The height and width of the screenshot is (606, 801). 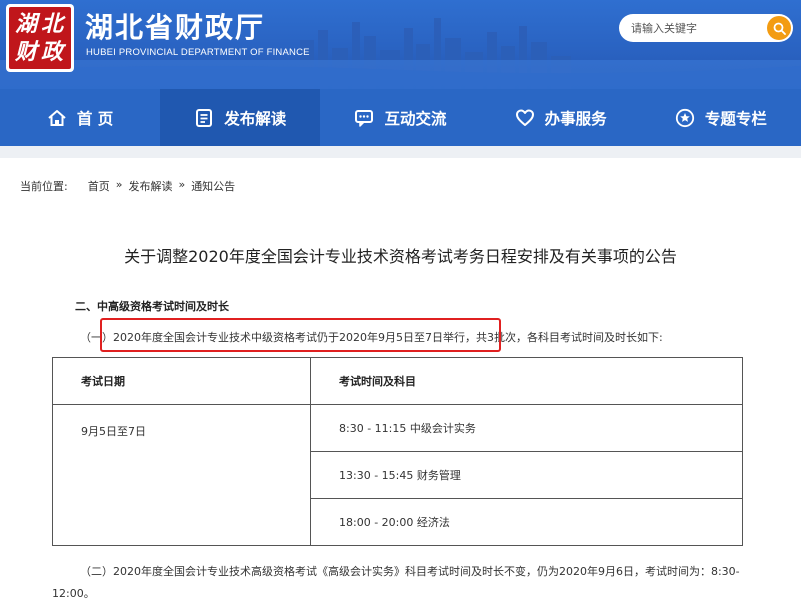 I want to click on table-cell-subject: 13:30 - 15:45 财务管理, so click(x=527, y=475).